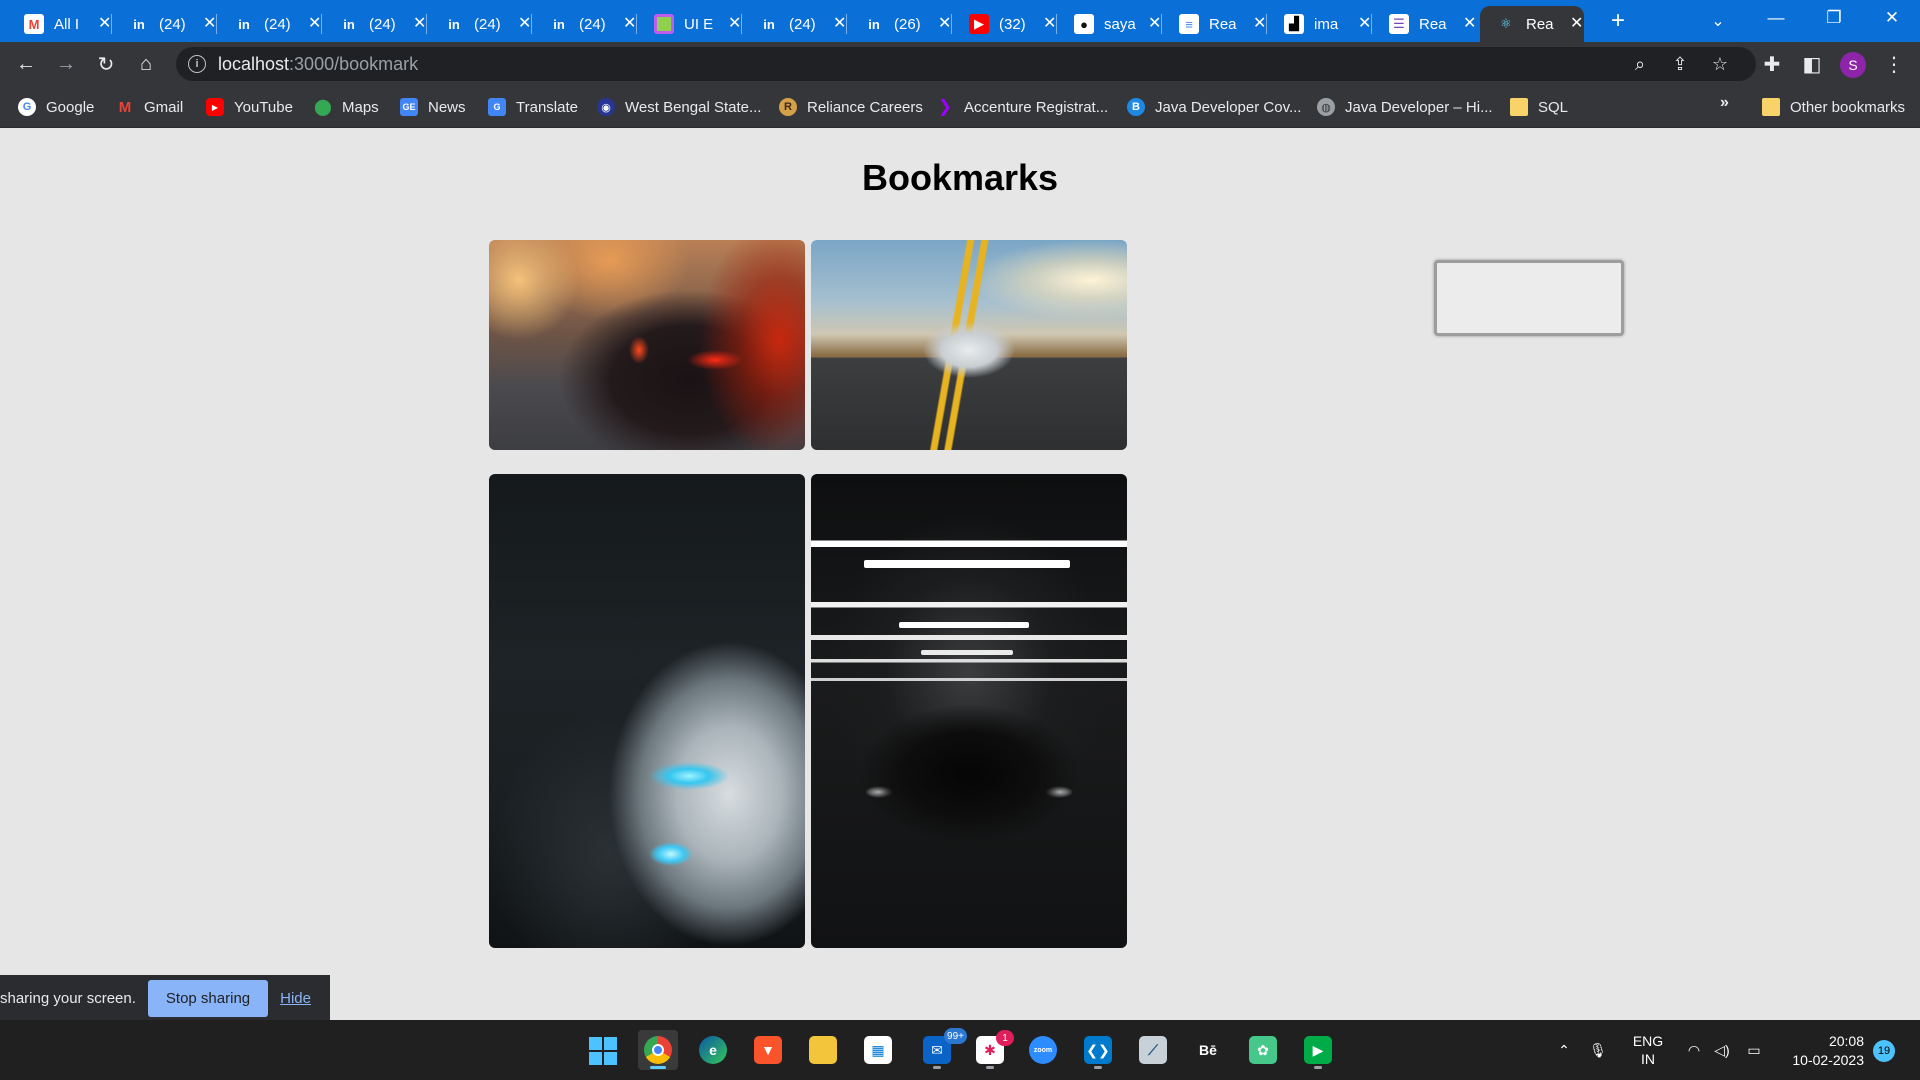 The width and height of the screenshot is (1920, 1080). Describe the element at coordinates (603, 1050) in the screenshot. I see `start-button` at that location.